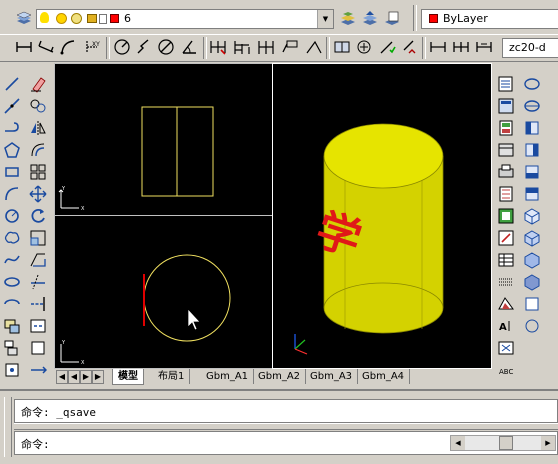  I want to click on line-icon, so click(12, 84).